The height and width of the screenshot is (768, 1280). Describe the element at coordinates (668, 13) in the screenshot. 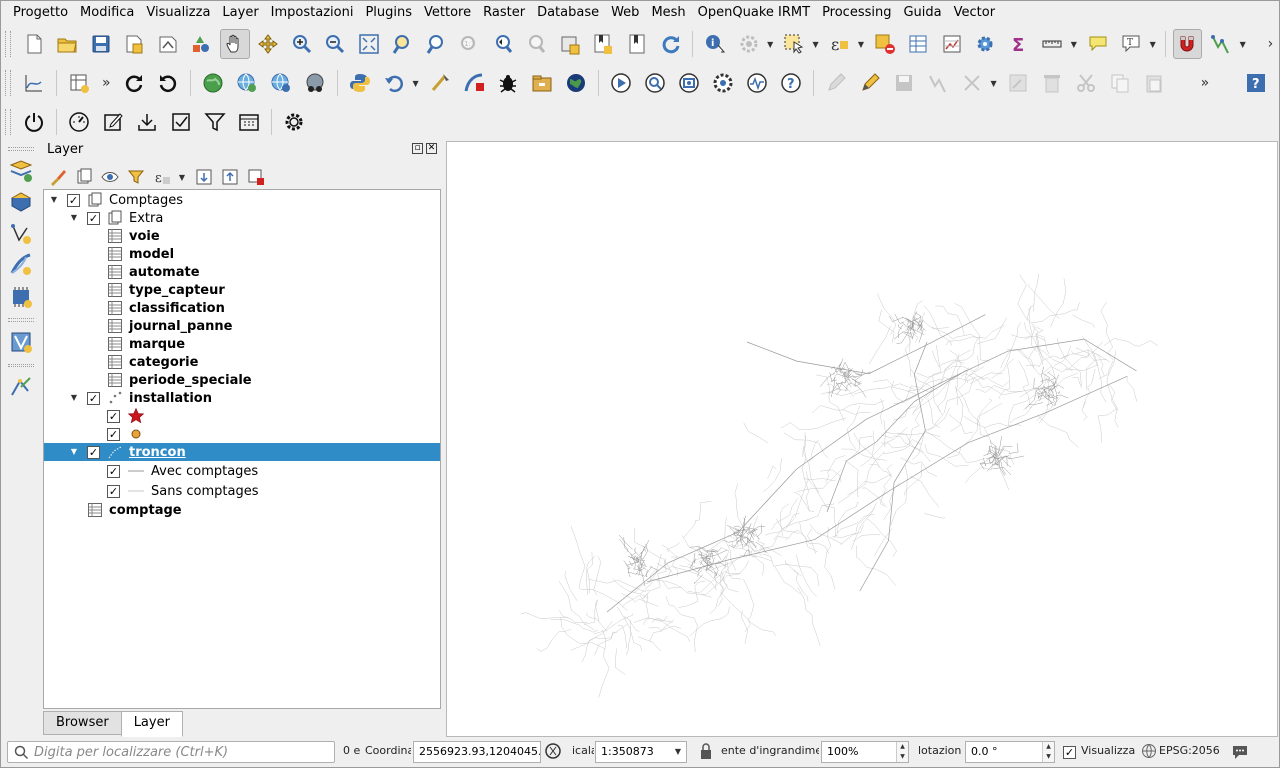

I see `menu-mesh: Mesh` at that location.